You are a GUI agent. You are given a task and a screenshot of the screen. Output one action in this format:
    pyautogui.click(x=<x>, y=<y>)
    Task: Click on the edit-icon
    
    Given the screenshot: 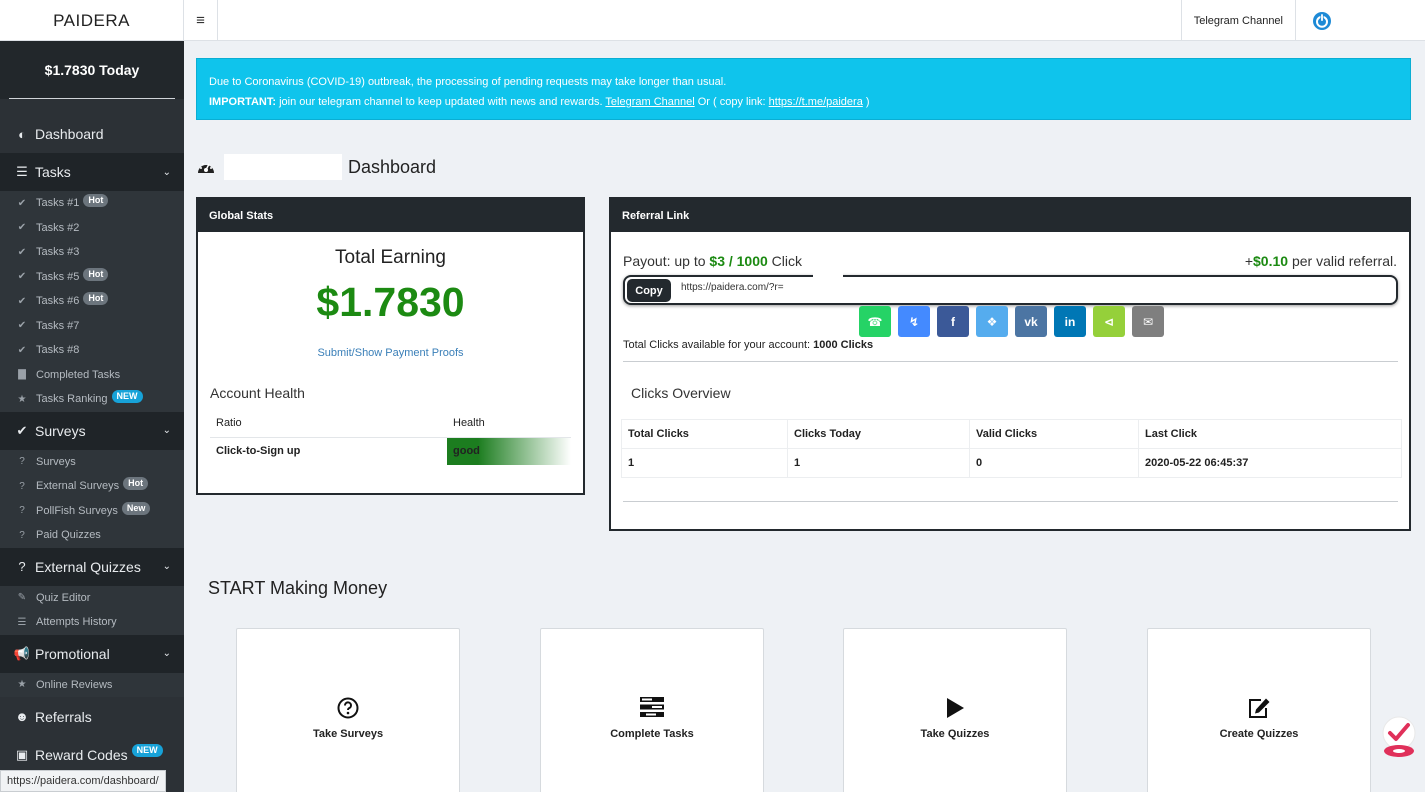 What is the action you would take?
    pyautogui.click(x=1259, y=708)
    